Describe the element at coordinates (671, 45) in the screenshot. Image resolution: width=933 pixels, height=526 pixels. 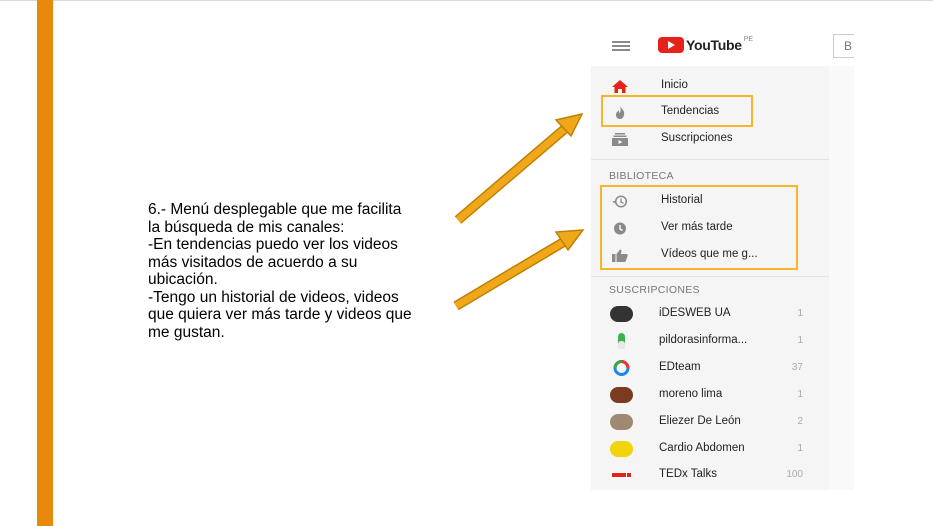
I see `play-icon` at that location.